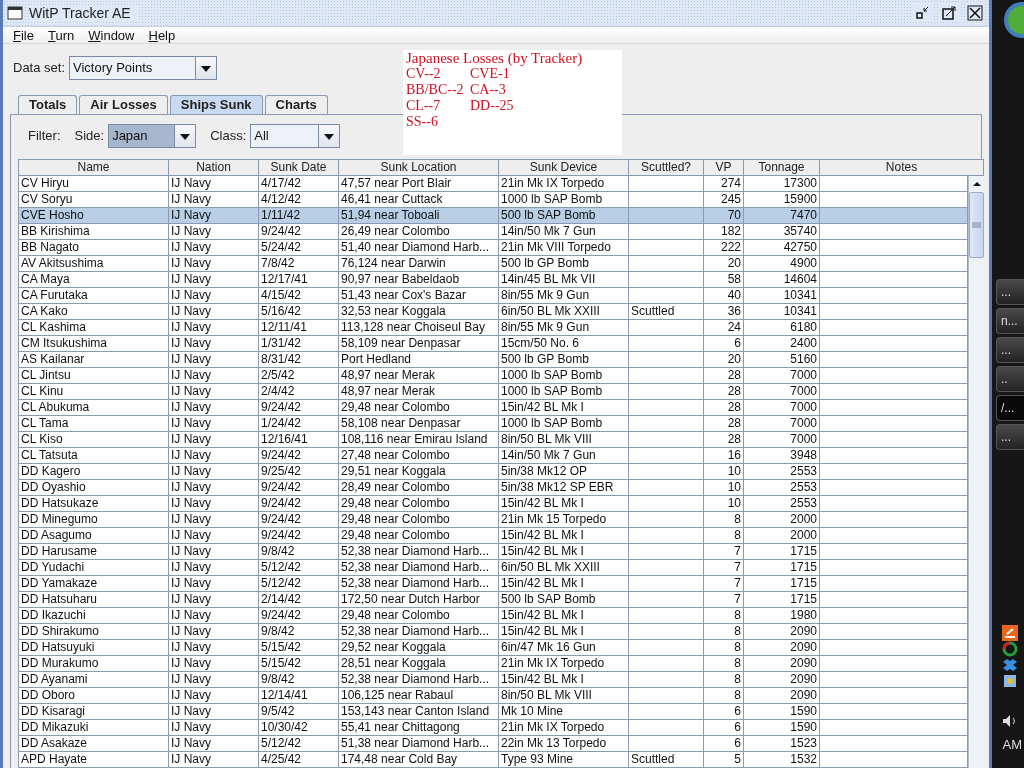 The width and height of the screenshot is (1024, 768). What do you see at coordinates (216, 104) in the screenshot?
I see `tab: Ships Sunk` at bounding box center [216, 104].